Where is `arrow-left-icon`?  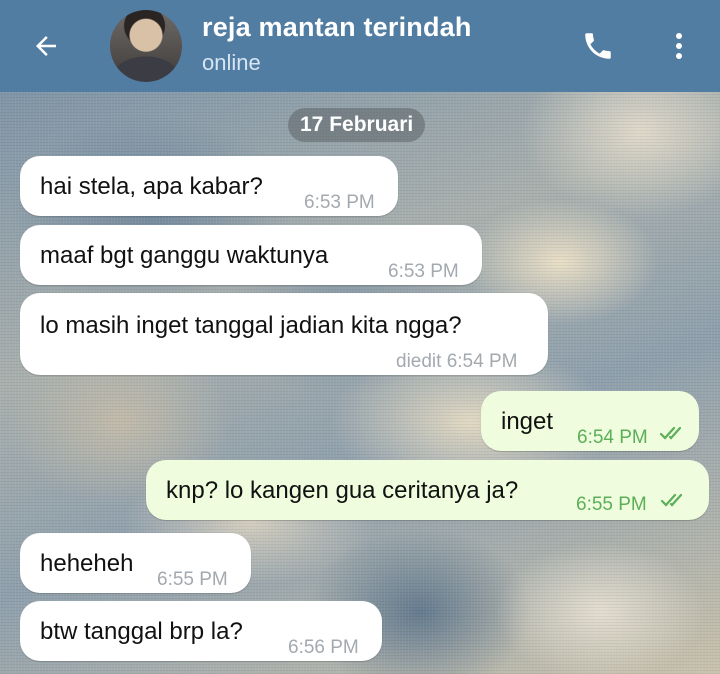
arrow-left-icon is located at coordinates (46, 46).